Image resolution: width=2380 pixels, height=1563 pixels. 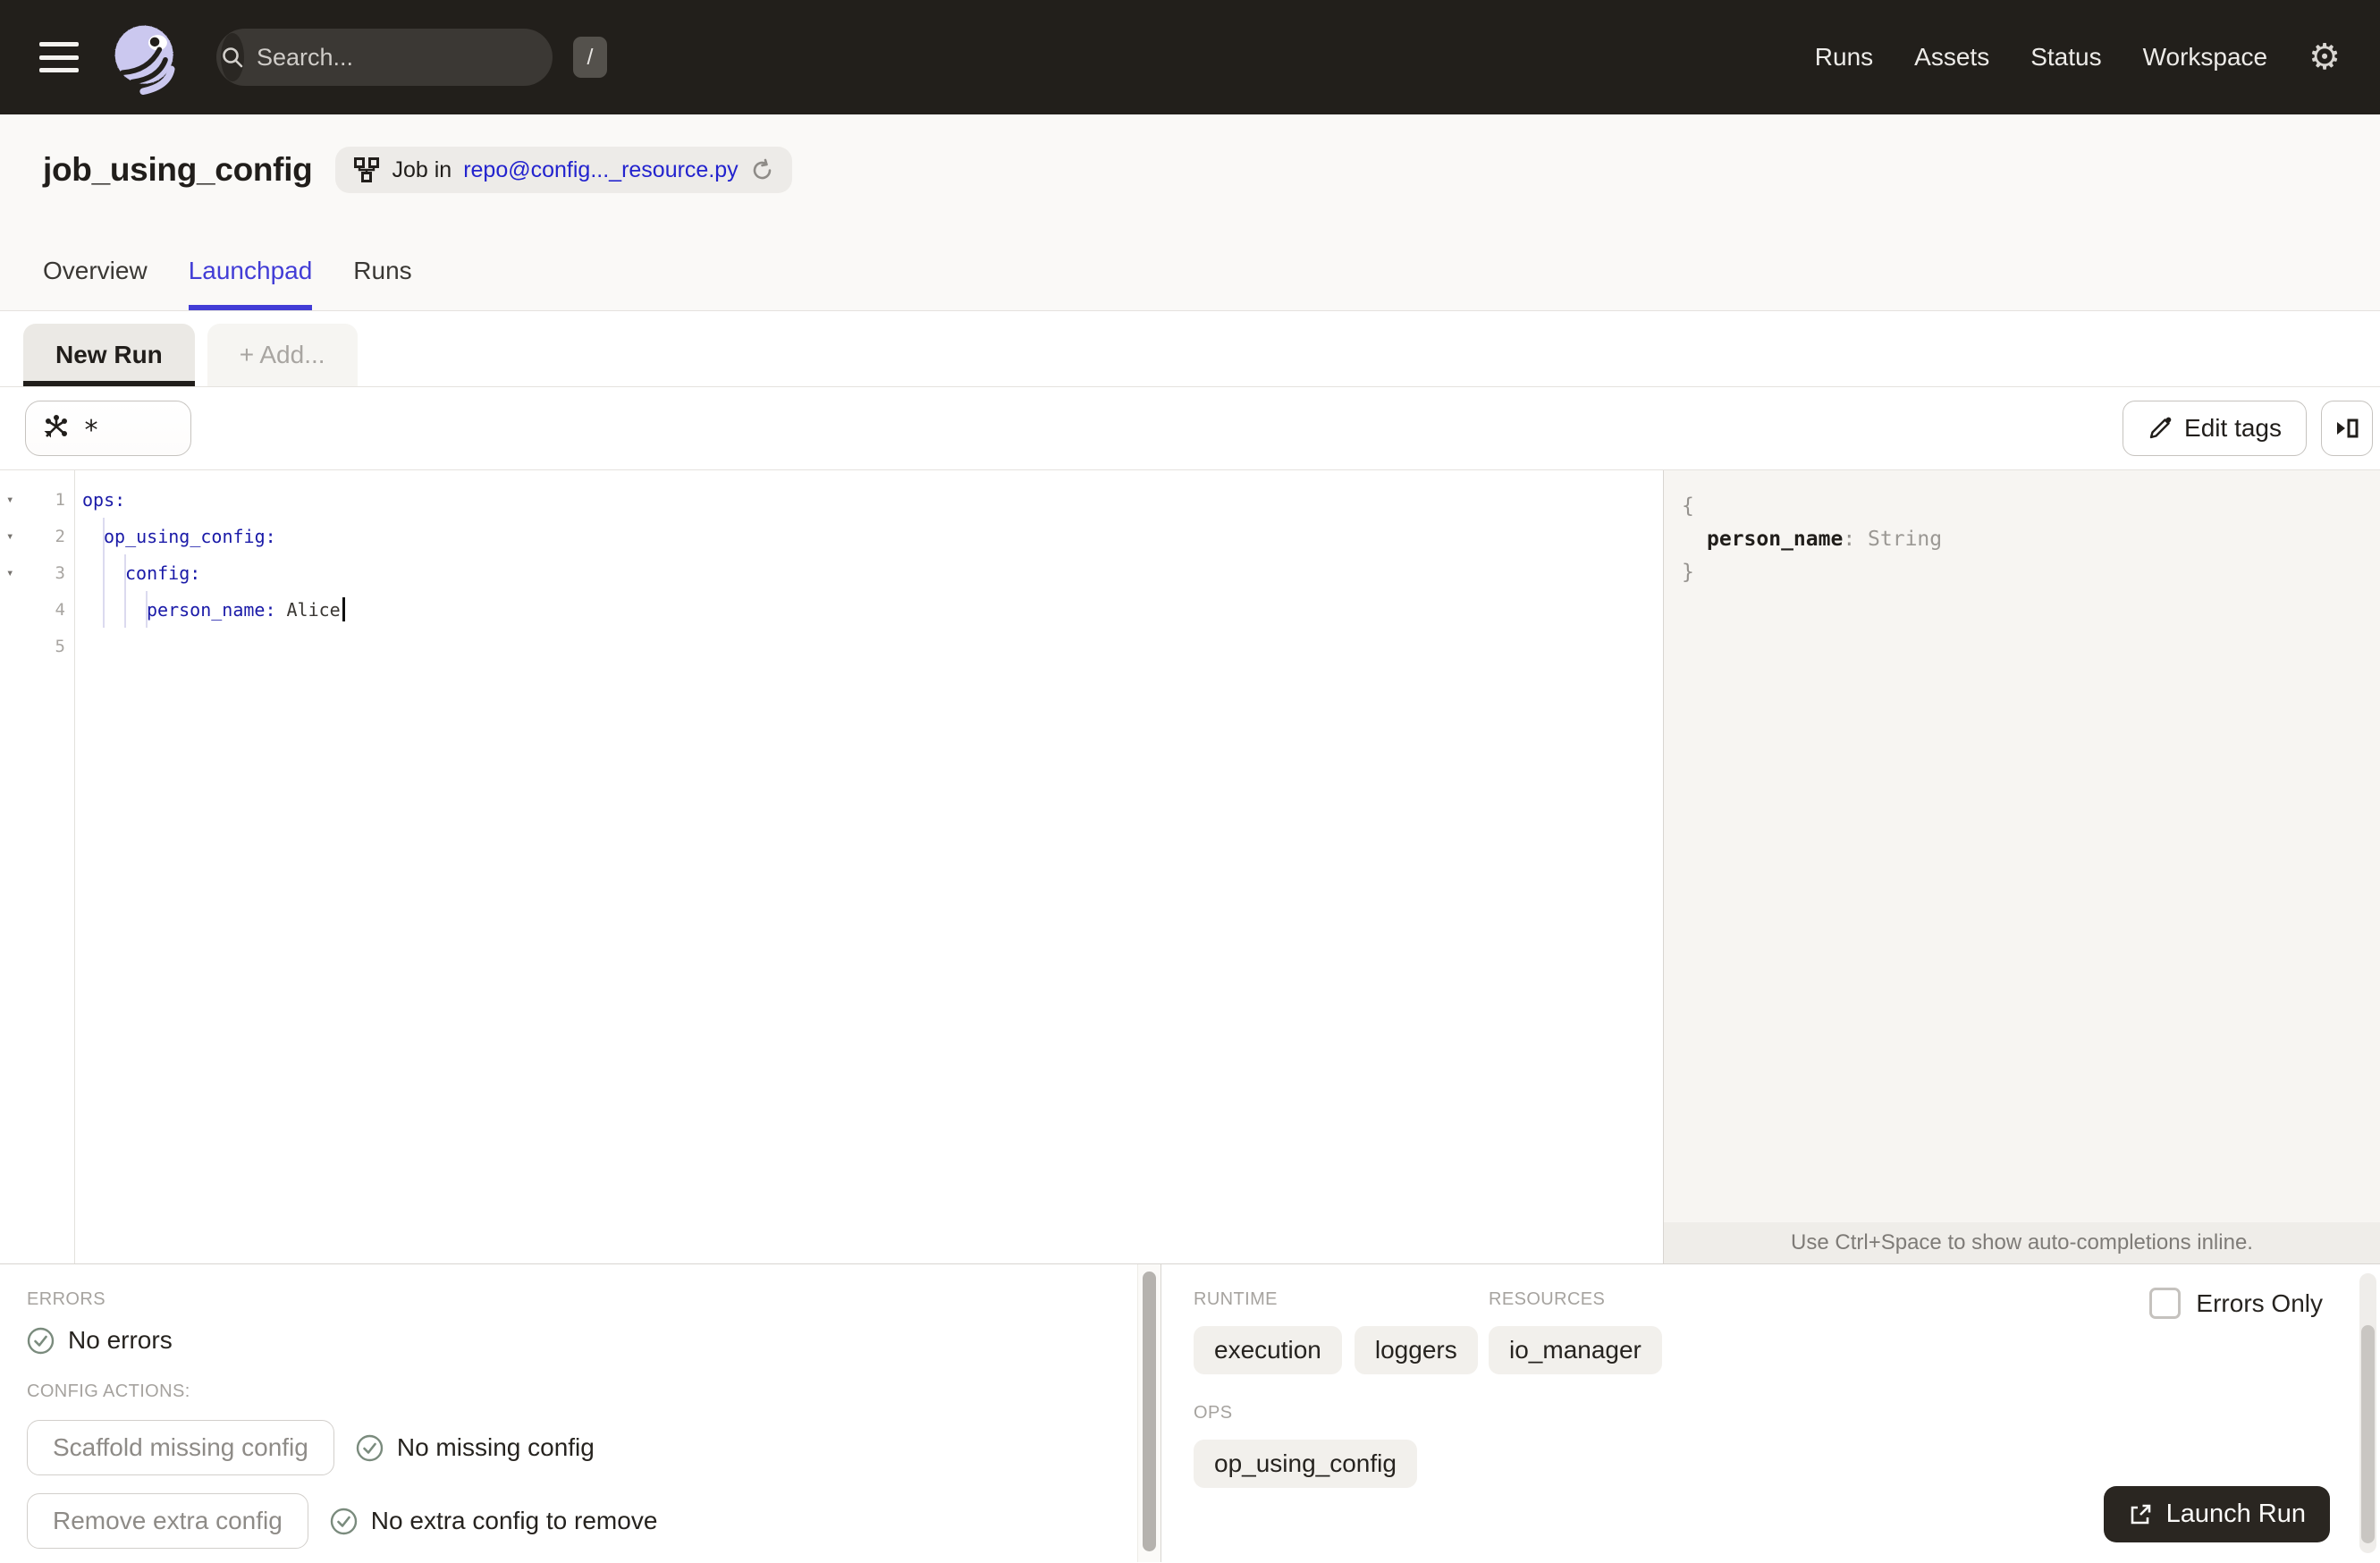 I want to click on job-origin-badge: Job in repo@config..._resource.py, so click(x=563, y=170).